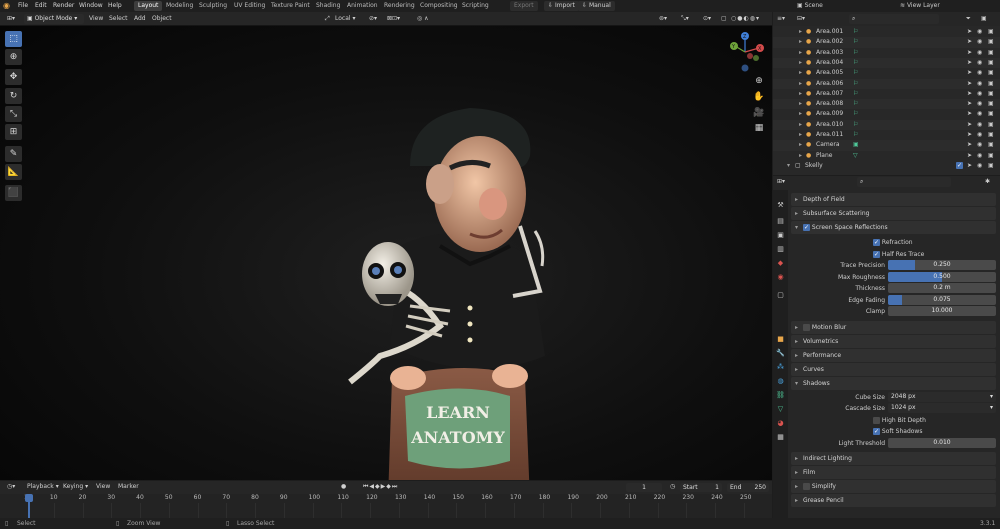 The image size is (1000, 529). What do you see at coordinates (904, 182) in the screenshot?
I see `properties-search-input: ⌕` at bounding box center [904, 182].